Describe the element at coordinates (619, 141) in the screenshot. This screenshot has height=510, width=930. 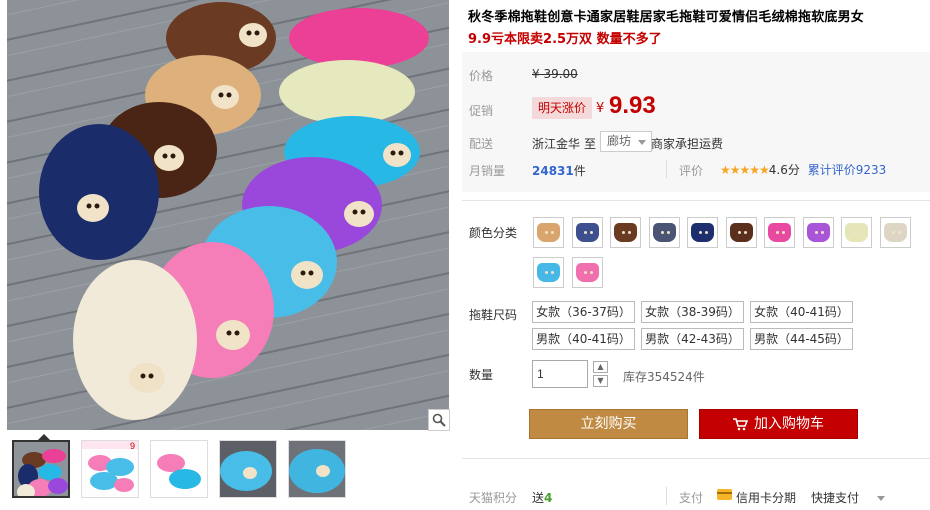
I see `destination-value: 廊坊` at that location.